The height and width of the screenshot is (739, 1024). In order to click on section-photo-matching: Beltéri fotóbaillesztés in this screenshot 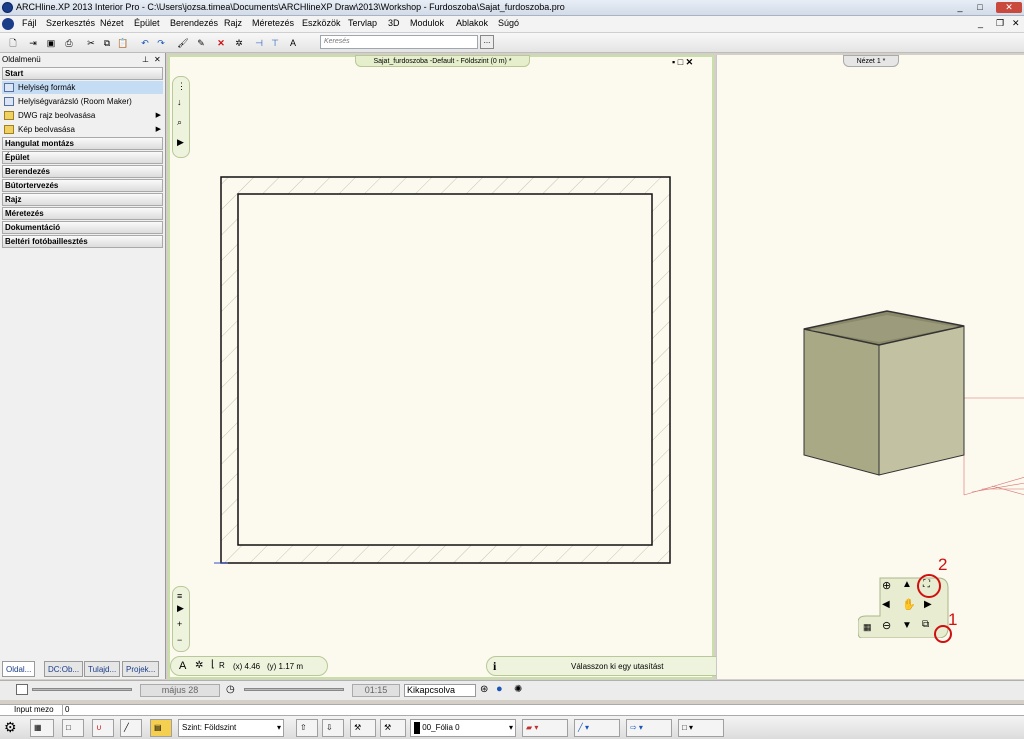, I will do `click(82, 241)`.